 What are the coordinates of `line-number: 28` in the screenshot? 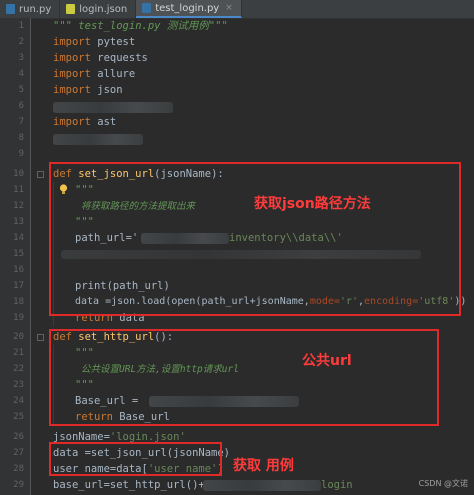 It's located at (18, 469).